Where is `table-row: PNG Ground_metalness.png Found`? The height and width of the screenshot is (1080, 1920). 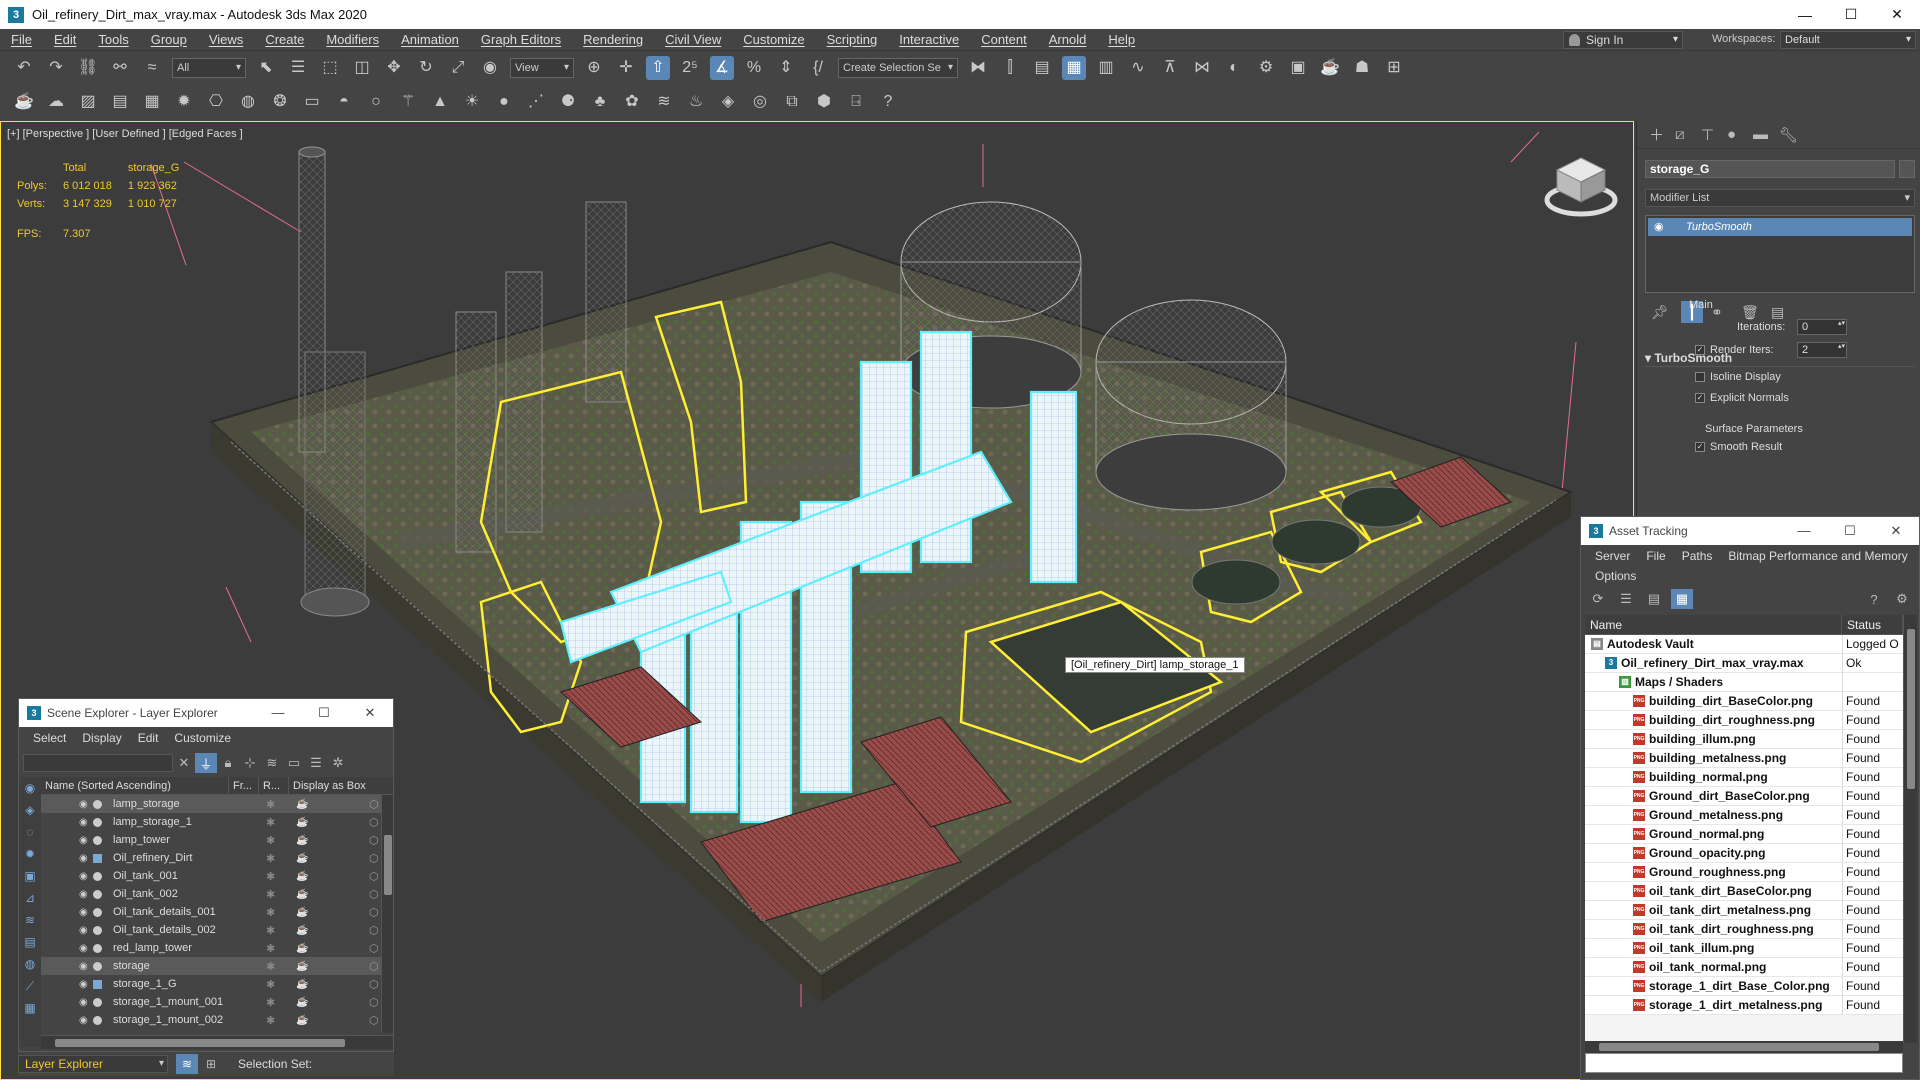 table-row: PNG Ground_metalness.png Found is located at coordinates (1744, 815).